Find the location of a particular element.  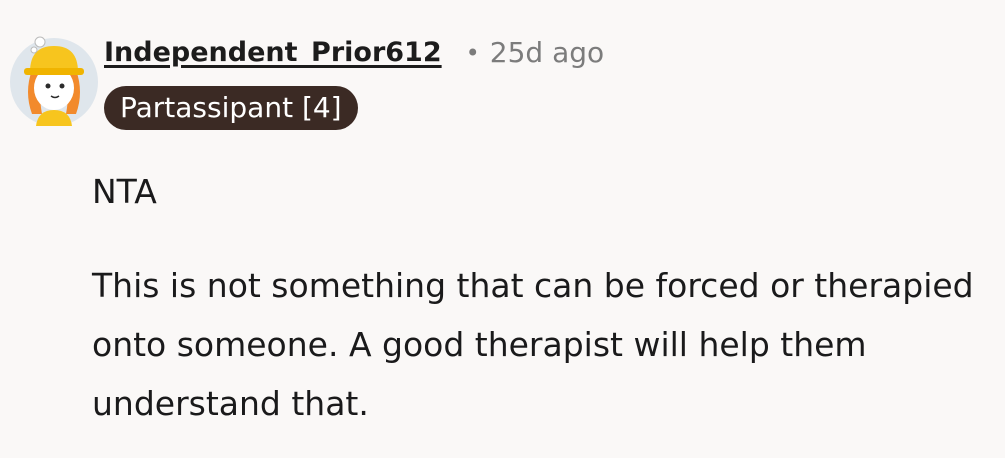

comment-header: Independent_Prior612 • 25d ago is located at coordinates (354, 52).